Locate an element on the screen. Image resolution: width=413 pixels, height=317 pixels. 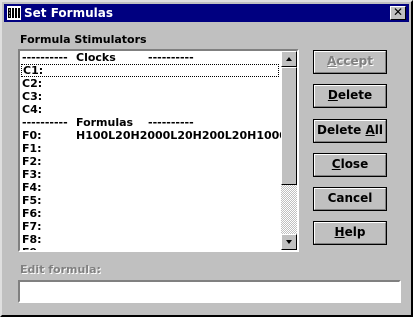
list-item-c1: F5: is located at coordinates (32, 200).